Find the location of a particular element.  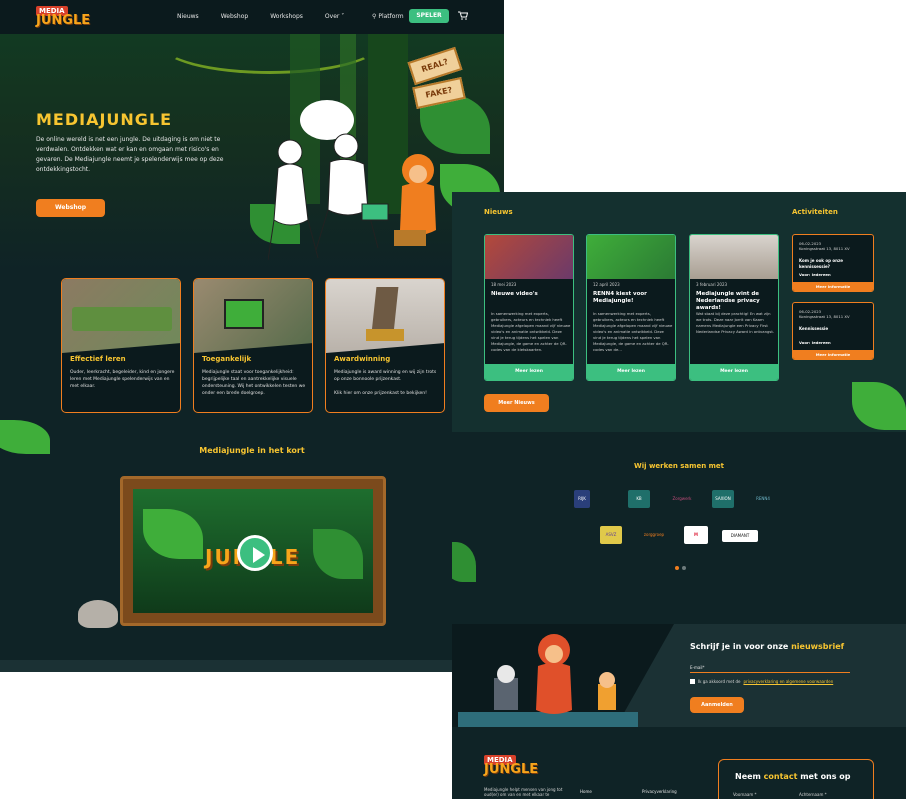

consent-text: Ik ga akkoord met de is located at coordinates (719, 681).